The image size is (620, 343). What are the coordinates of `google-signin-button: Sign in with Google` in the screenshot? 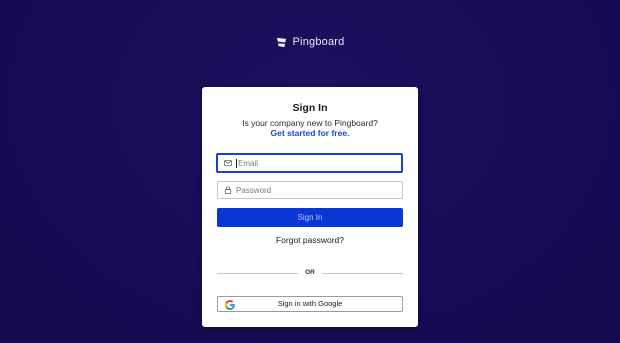 It's located at (310, 304).